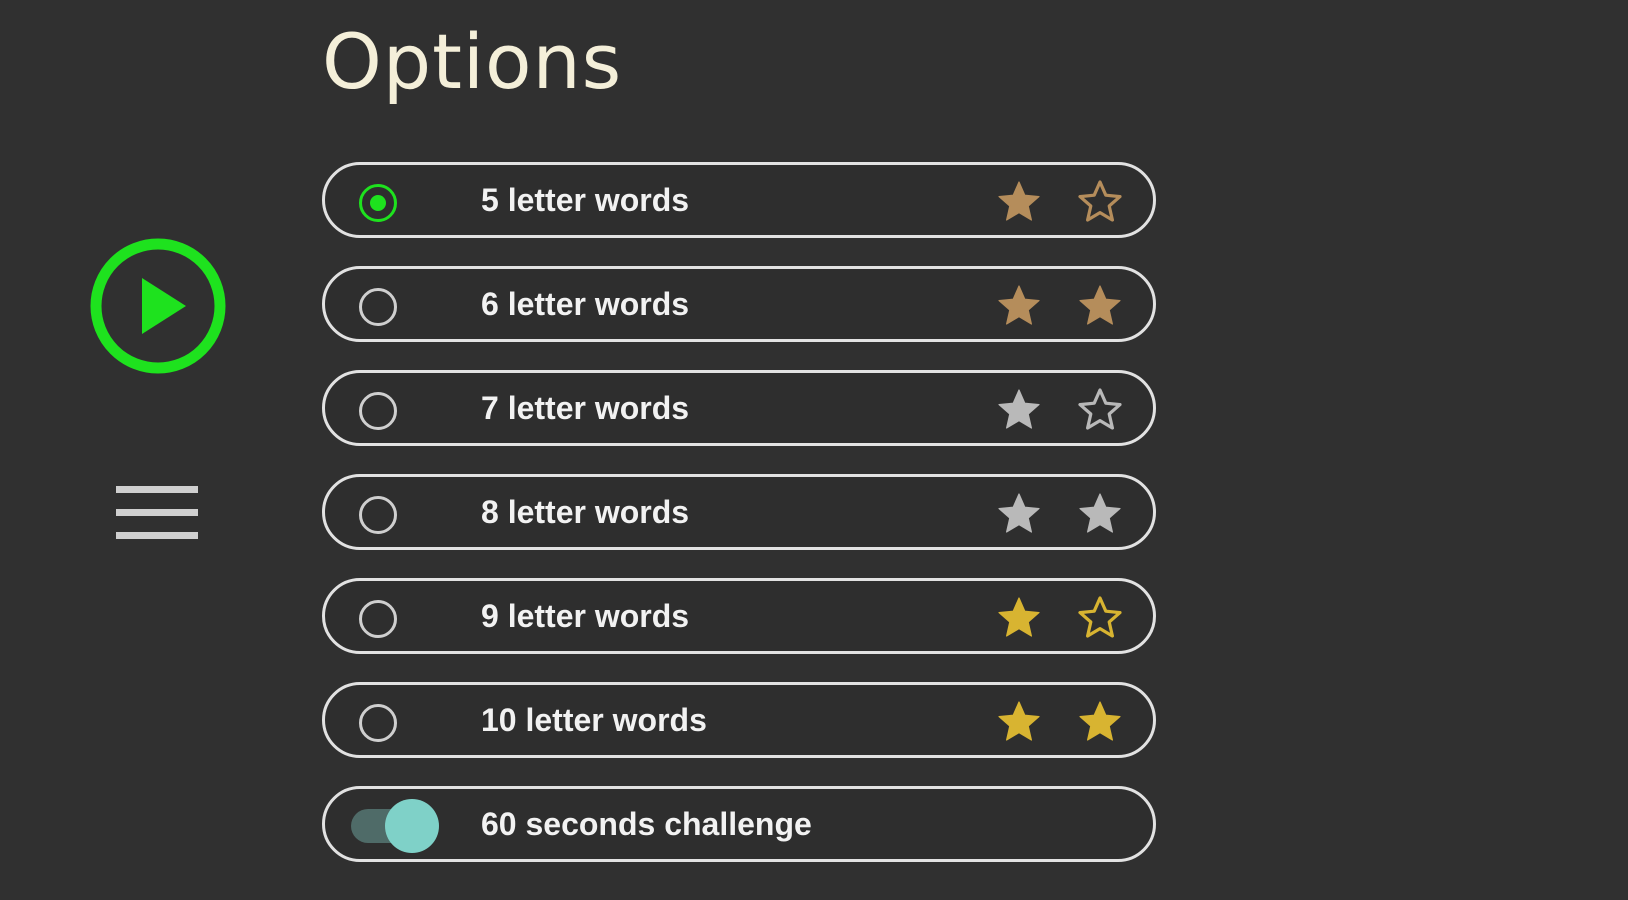 The width and height of the screenshot is (1628, 900). I want to click on option-label: 9 letter words, so click(585, 616).